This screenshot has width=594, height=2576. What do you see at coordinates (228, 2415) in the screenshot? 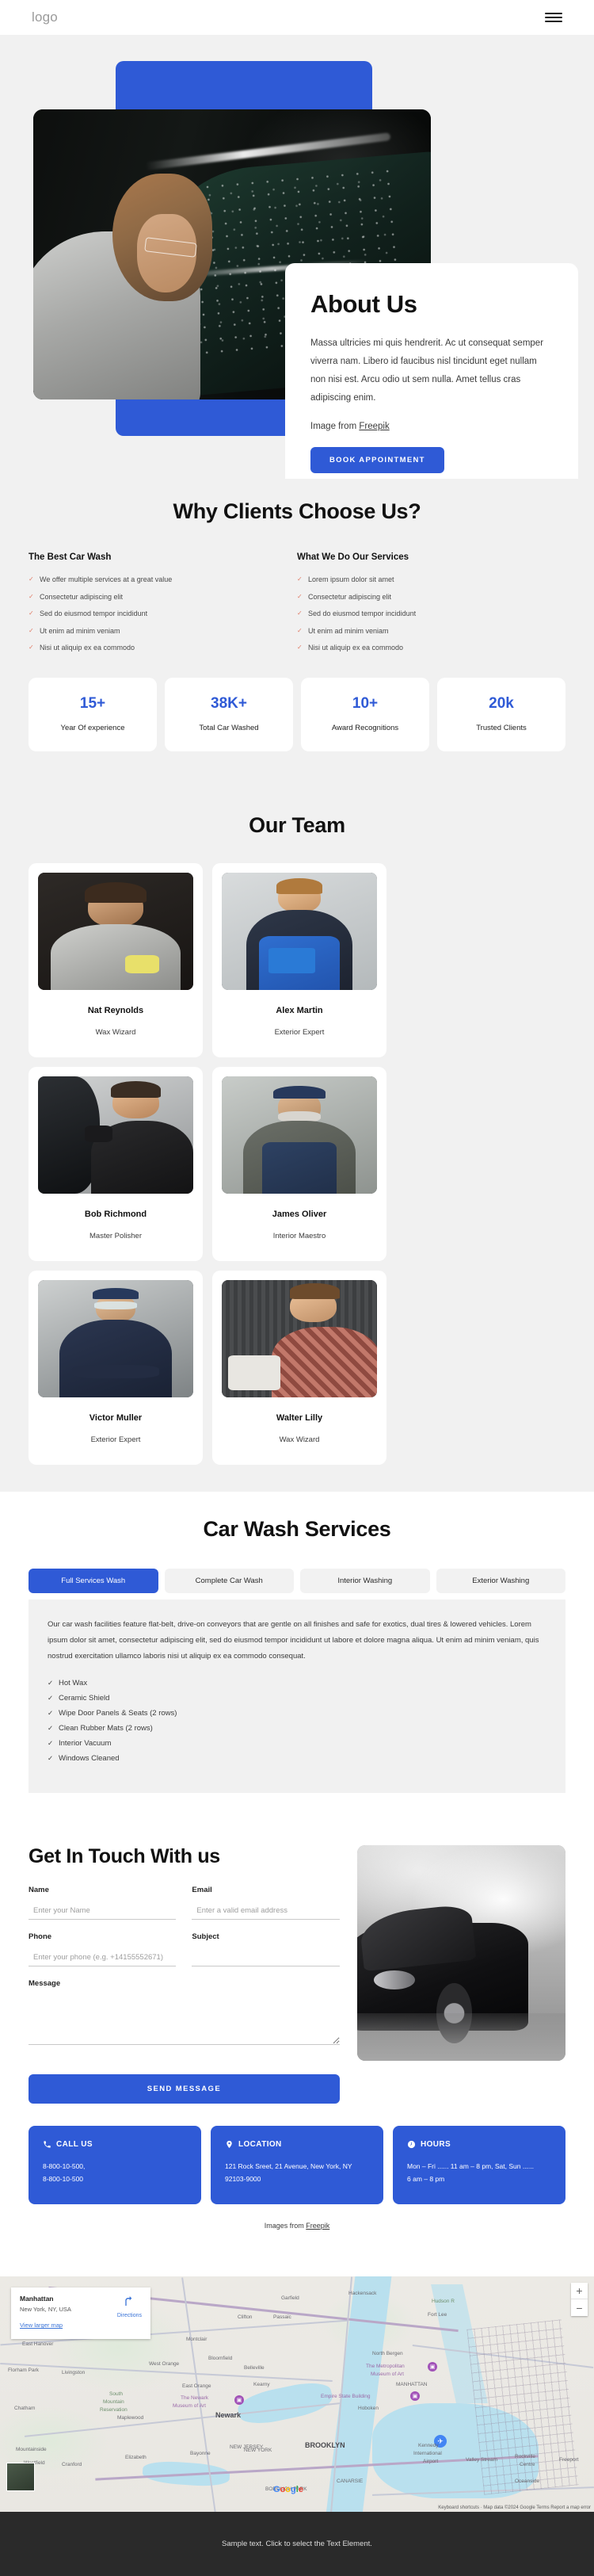
I see `map-label: Newark` at bounding box center [228, 2415].